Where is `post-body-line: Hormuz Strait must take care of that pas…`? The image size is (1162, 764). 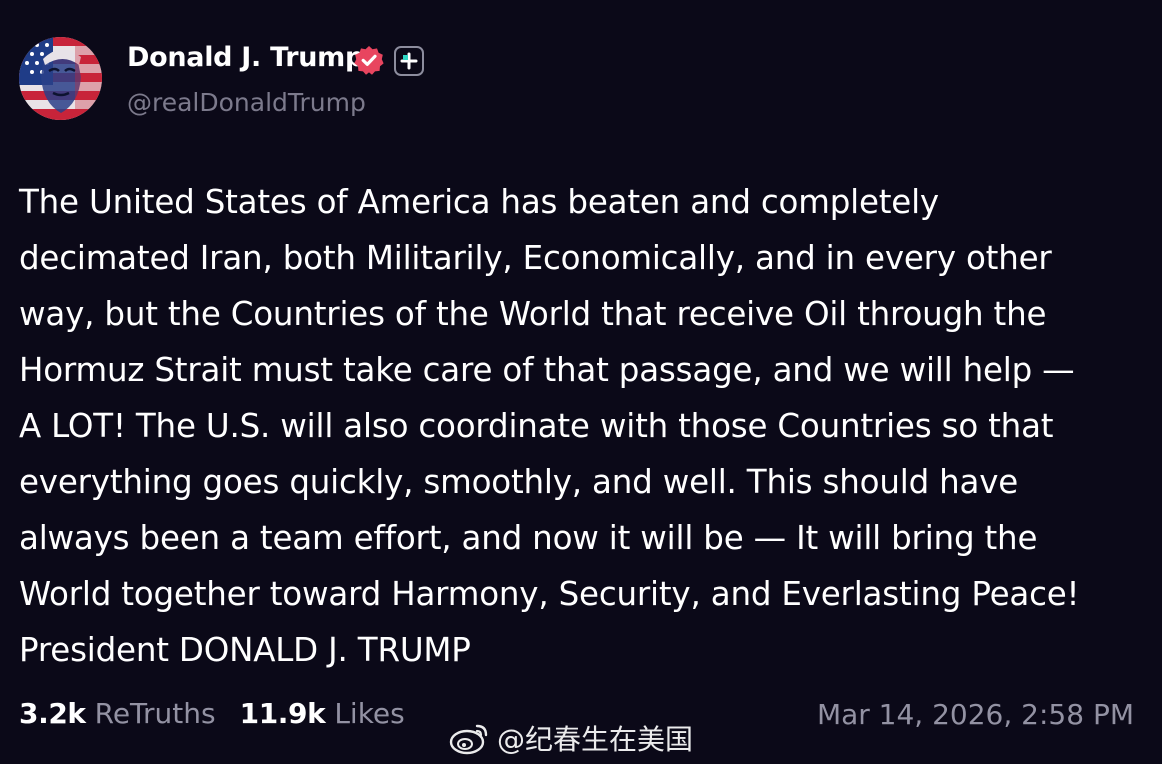 post-body-line: Hormuz Strait must take care of that pas… is located at coordinates (547, 370).